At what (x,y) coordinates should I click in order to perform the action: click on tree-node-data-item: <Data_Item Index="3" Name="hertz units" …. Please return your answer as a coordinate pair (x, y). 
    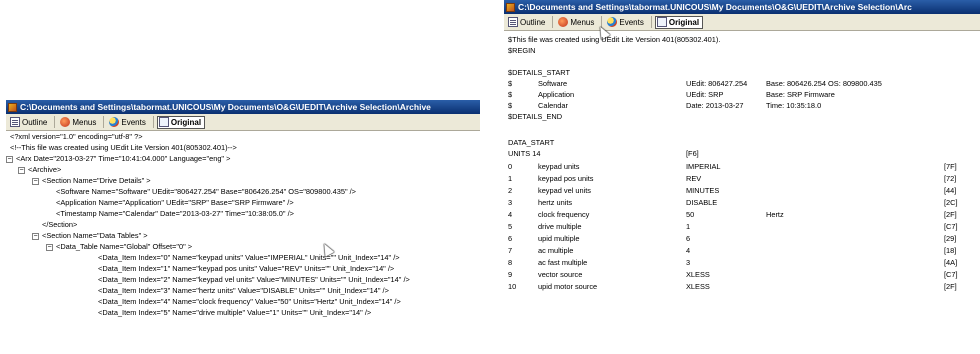
    Looking at the image, I should click on (243, 290).